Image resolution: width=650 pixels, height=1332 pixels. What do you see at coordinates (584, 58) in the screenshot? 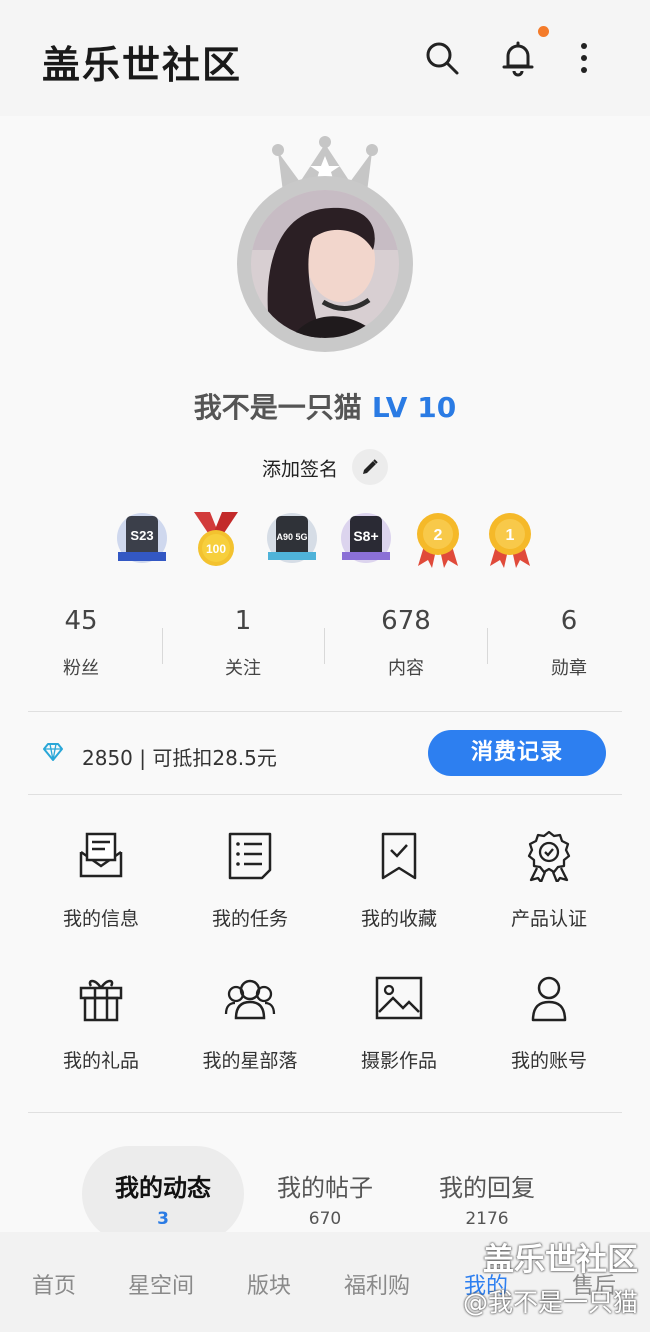
I see `more-vertical-icon` at bounding box center [584, 58].